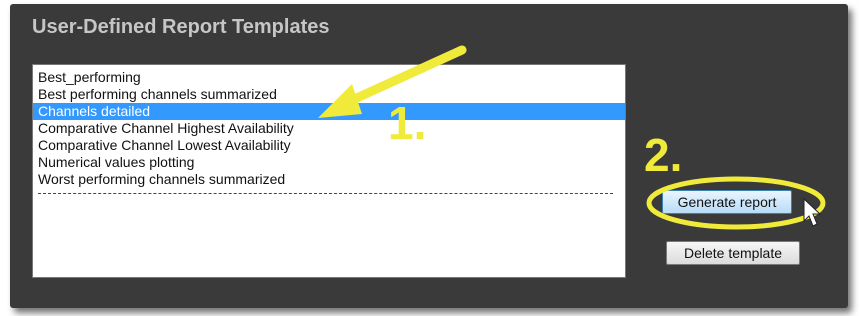  I want to click on template-item-comparative-highest-availability: Comparative Channel Highest Availability, so click(329, 128).